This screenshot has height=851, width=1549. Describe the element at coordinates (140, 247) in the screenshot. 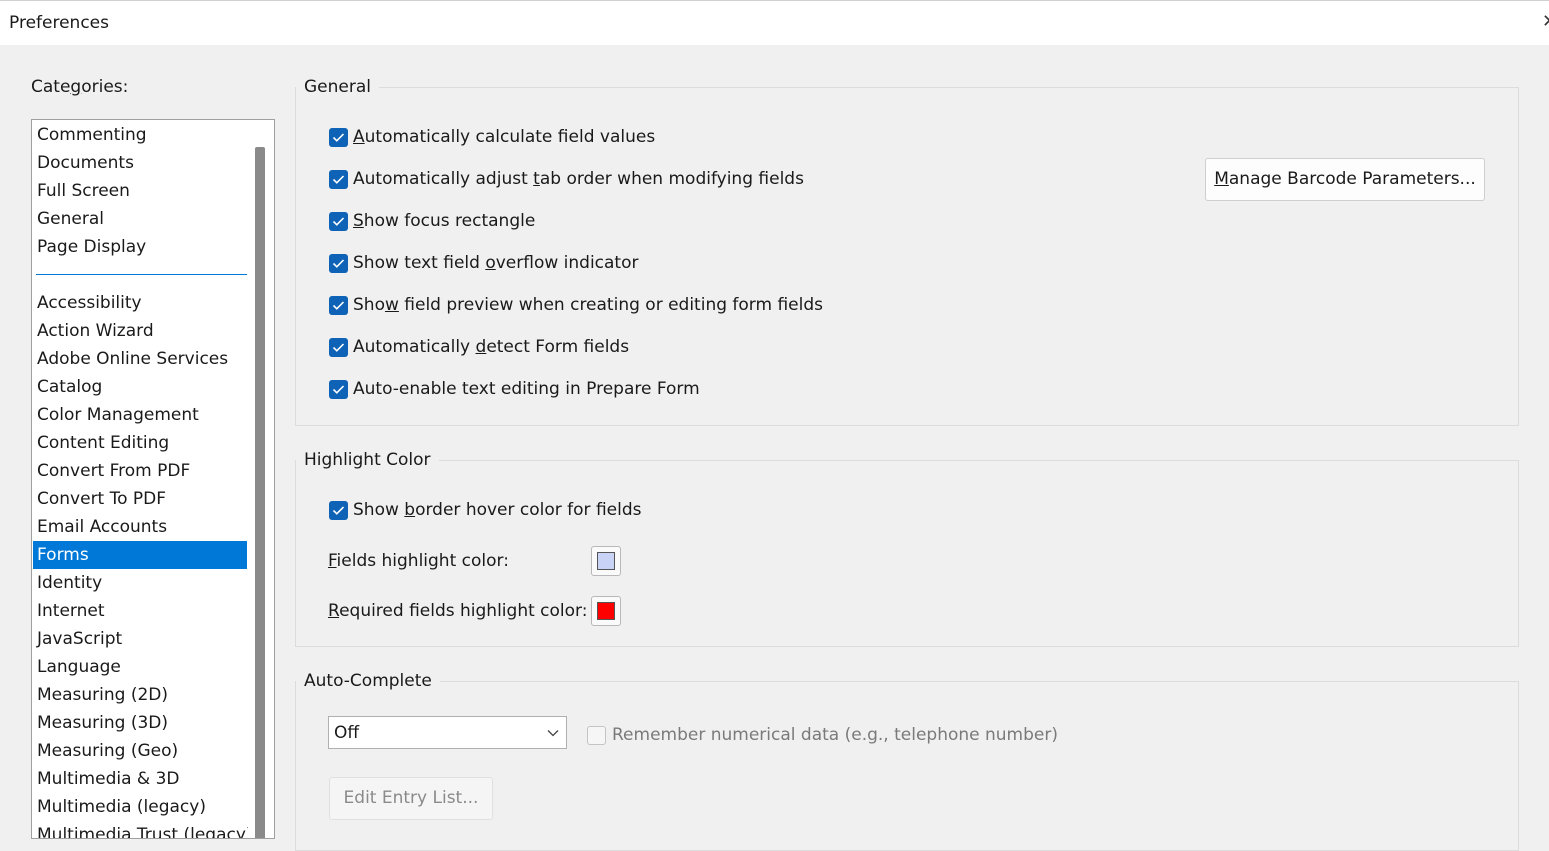

I see `category-item-page-display: Page Display` at that location.